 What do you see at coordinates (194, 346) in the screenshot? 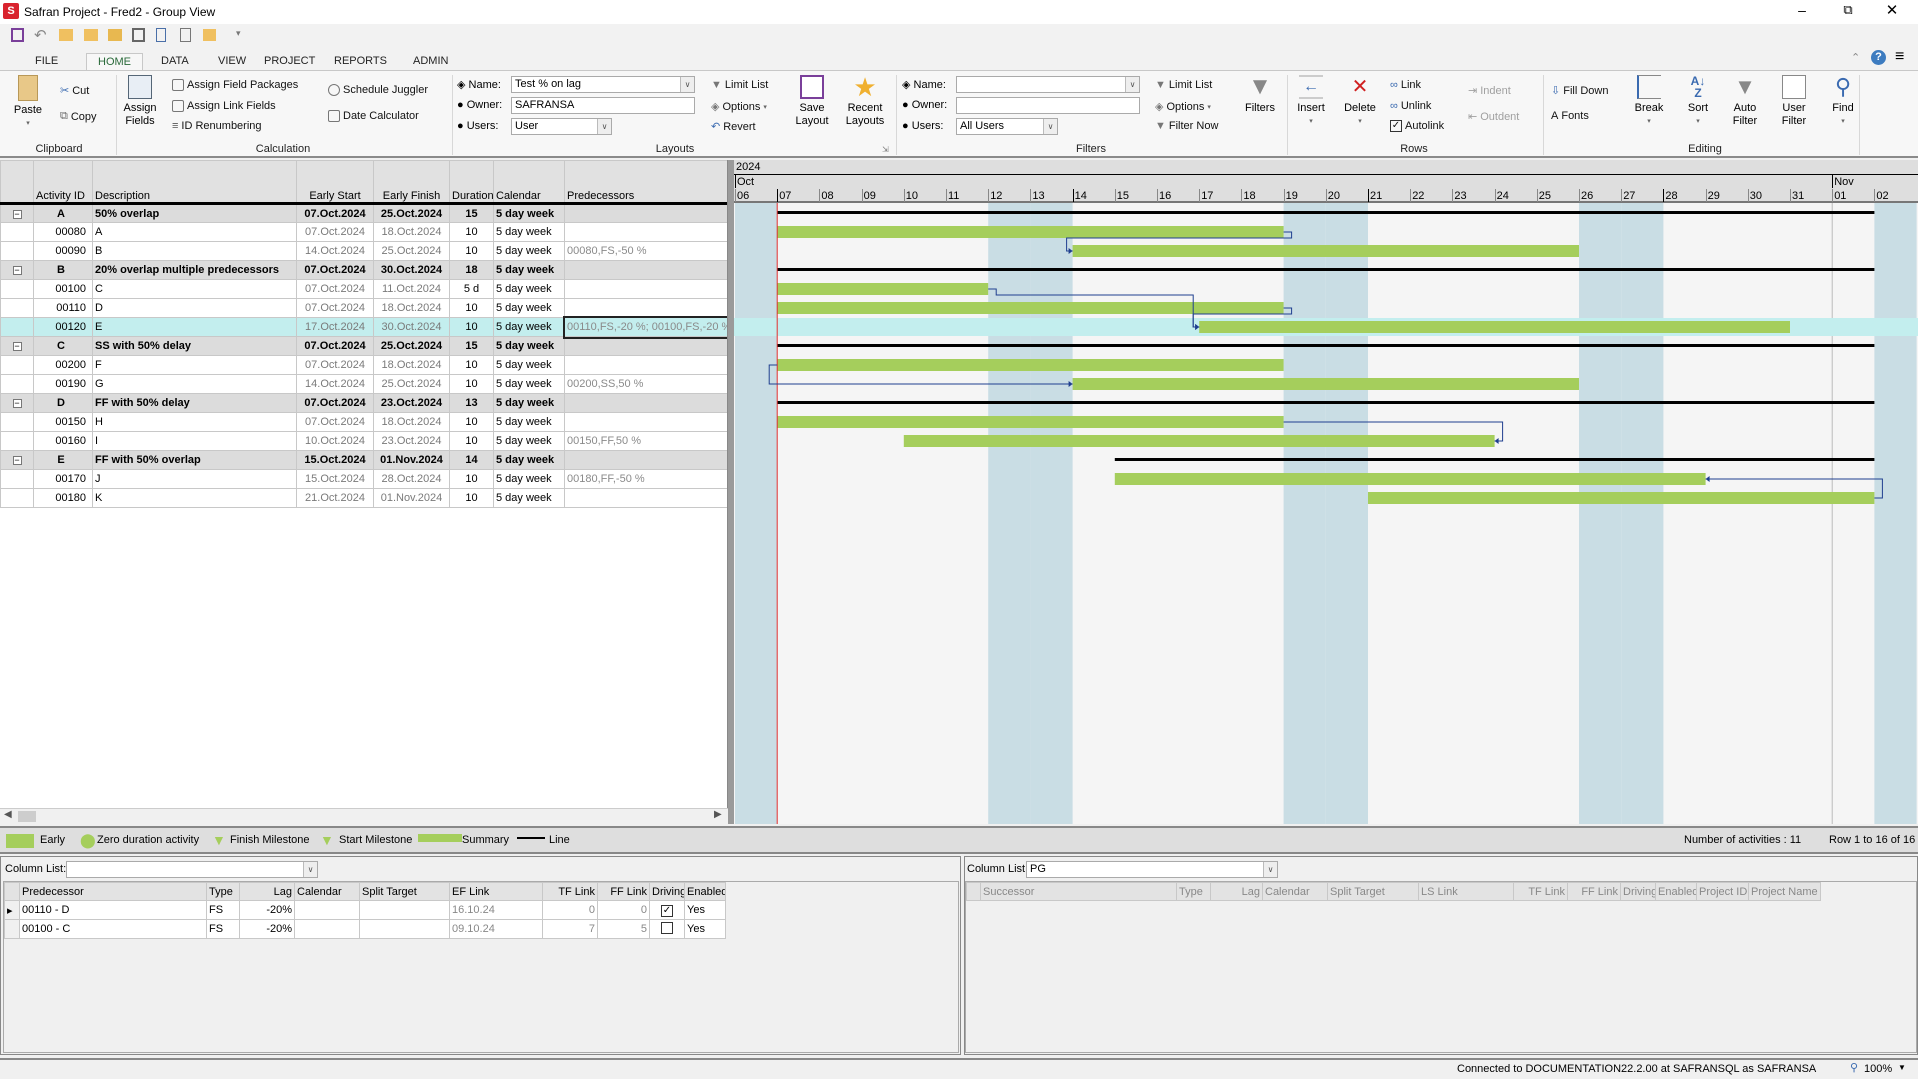
I see `cell-desc: SS with 50% delay` at bounding box center [194, 346].